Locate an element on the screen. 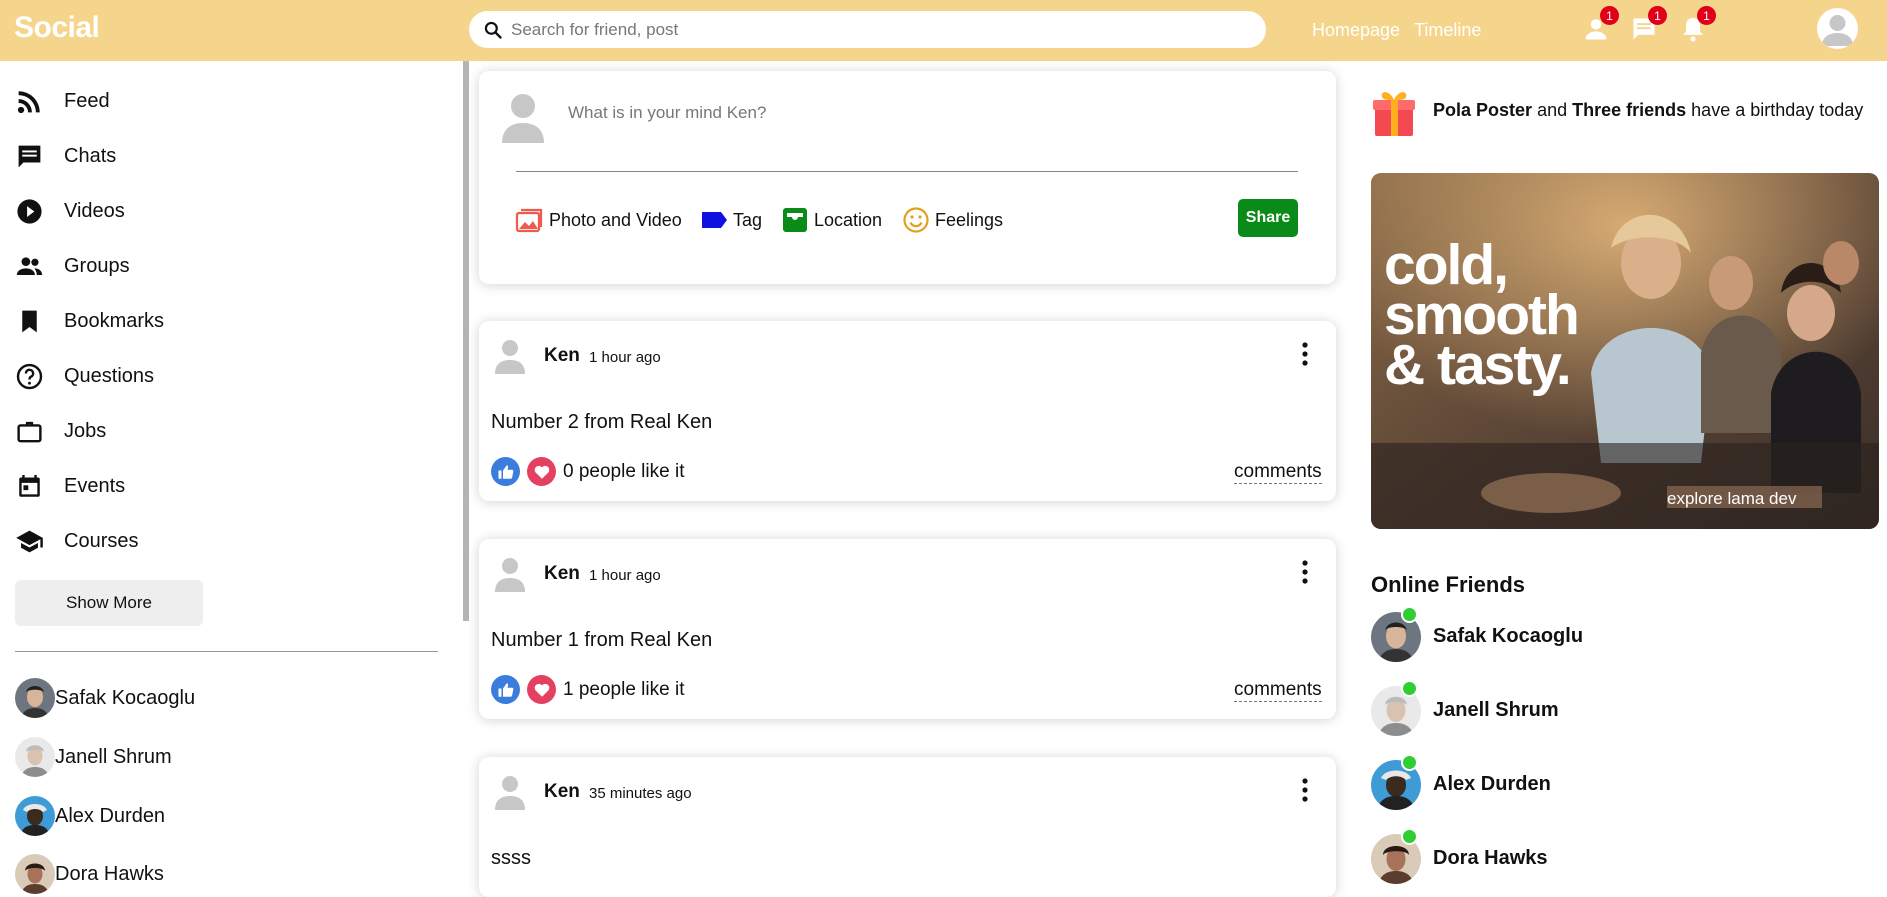 The image size is (1887, 897). scrollbar is located at coordinates (466, 341).